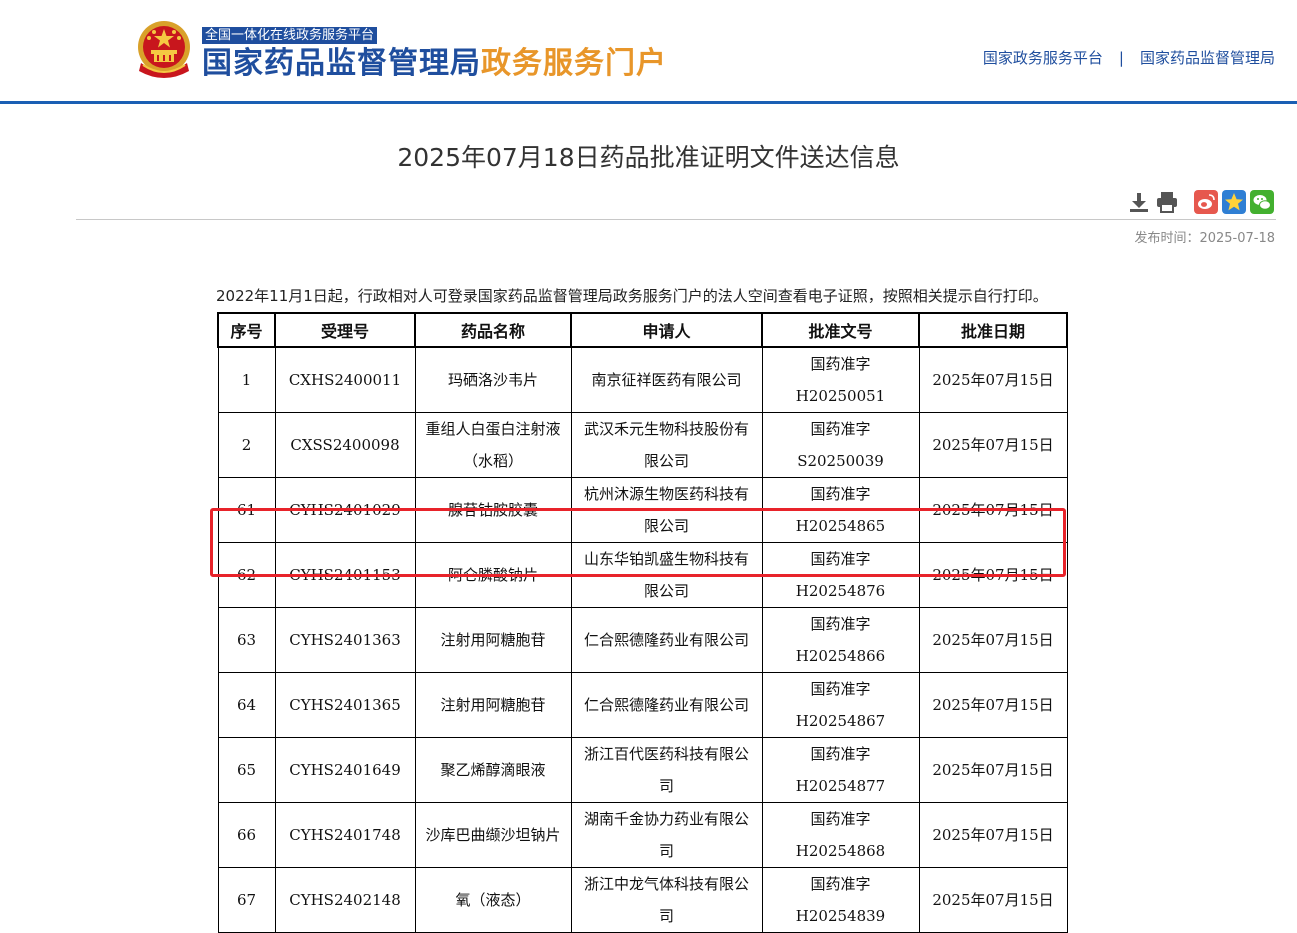 This screenshot has height=933, width=1297. What do you see at coordinates (840, 575) in the screenshot?
I see `cell-approval-no: 国药准字H20254876` at bounding box center [840, 575].